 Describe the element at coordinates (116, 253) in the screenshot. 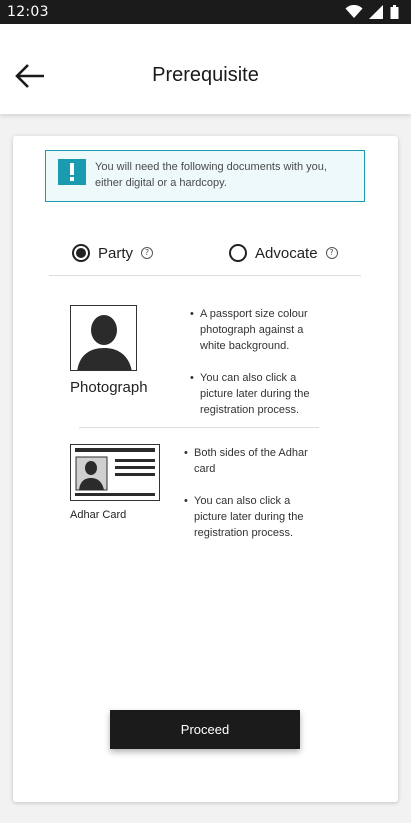

I see `role-label-party: Party` at that location.